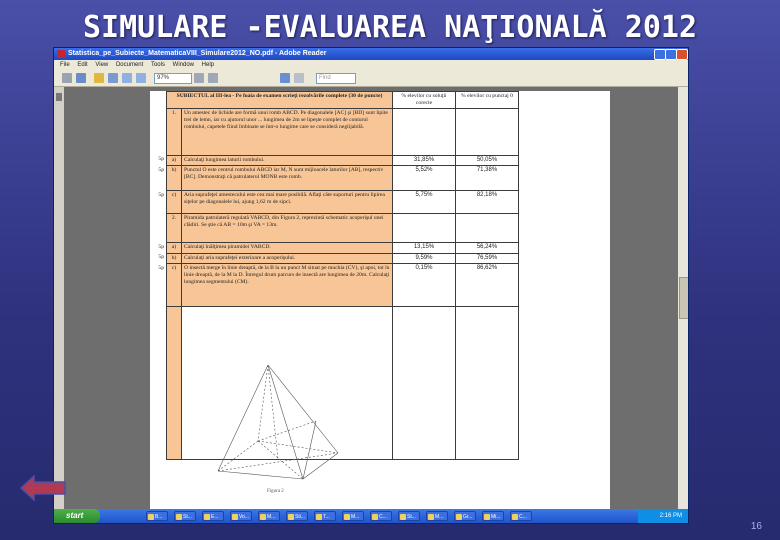  What do you see at coordinates (487, 100) in the screenshot?
I see `column-header-zero: % elevilor cu punctaj 0` at bounding box center [487, 100].